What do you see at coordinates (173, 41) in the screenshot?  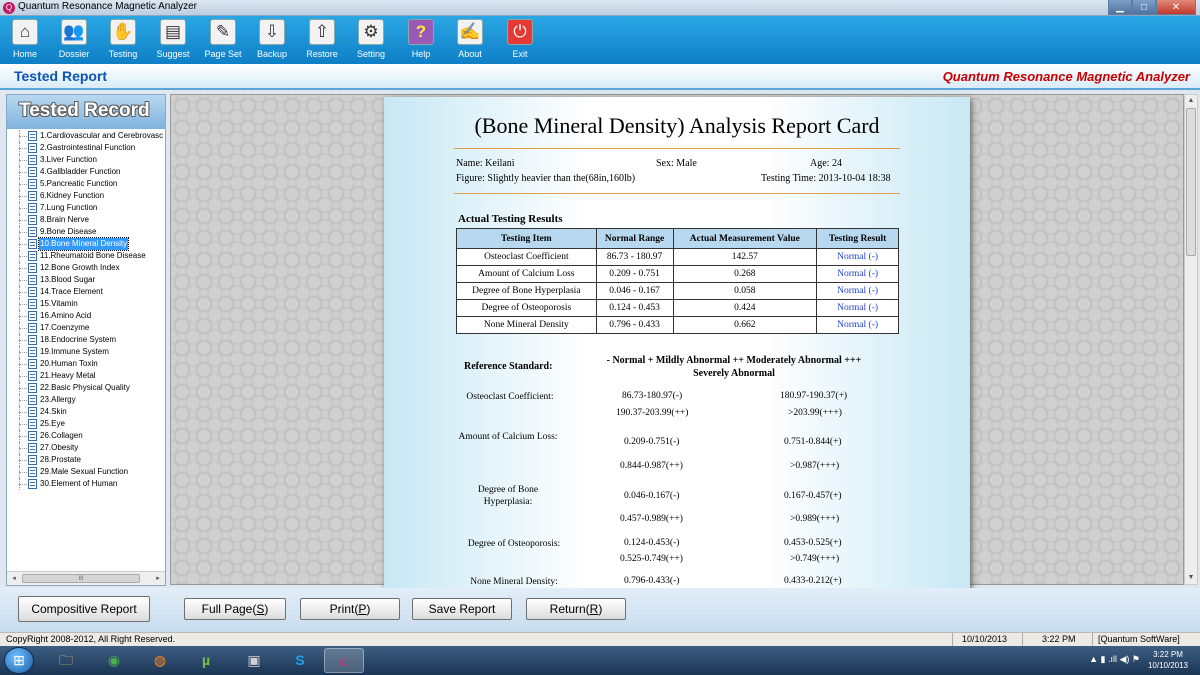 I see `toolbar-suggest-button: ▤ Suggest` at bounding box center [173, 41].